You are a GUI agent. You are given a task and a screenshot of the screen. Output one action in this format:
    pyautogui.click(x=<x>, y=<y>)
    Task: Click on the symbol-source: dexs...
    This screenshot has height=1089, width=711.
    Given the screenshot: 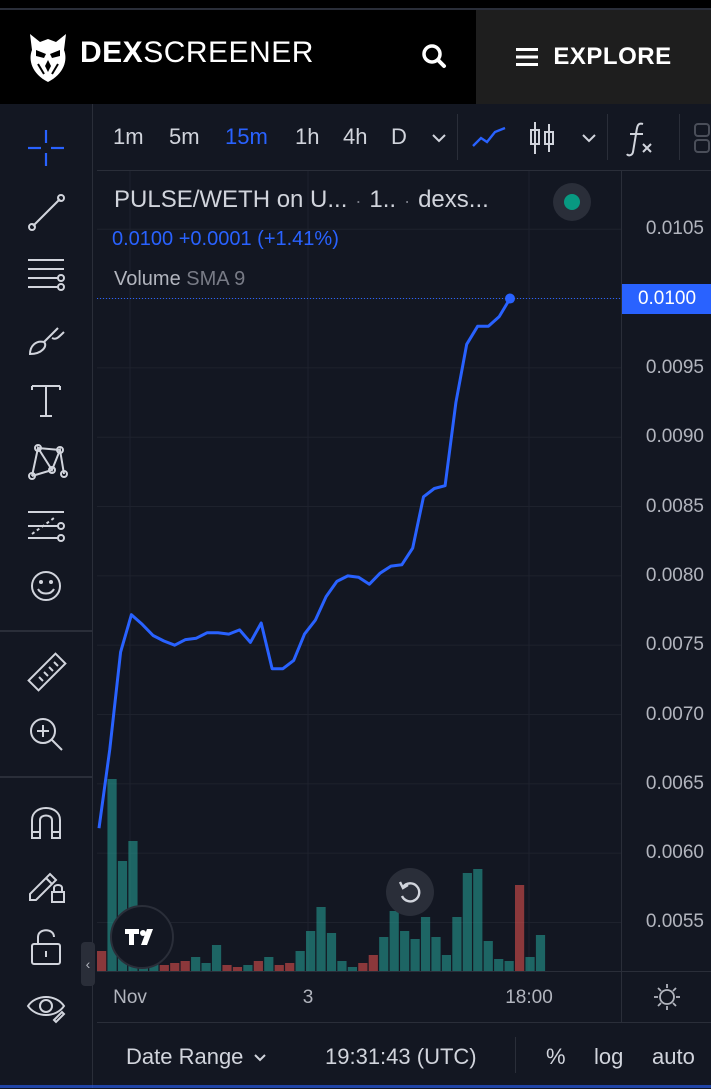 What is the action you would take?
    pyautogui.click(x=453, y=199)
    